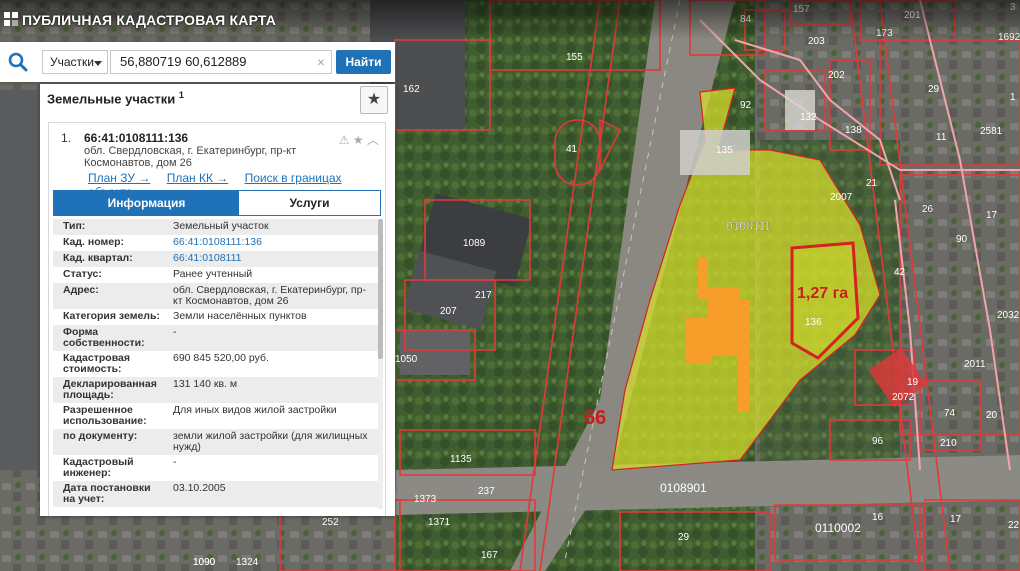 The image size is (1020, 571). Describe the element at coordinates (82, 274) in the screenshot. I see `attribute-label: Статус:` at that location.